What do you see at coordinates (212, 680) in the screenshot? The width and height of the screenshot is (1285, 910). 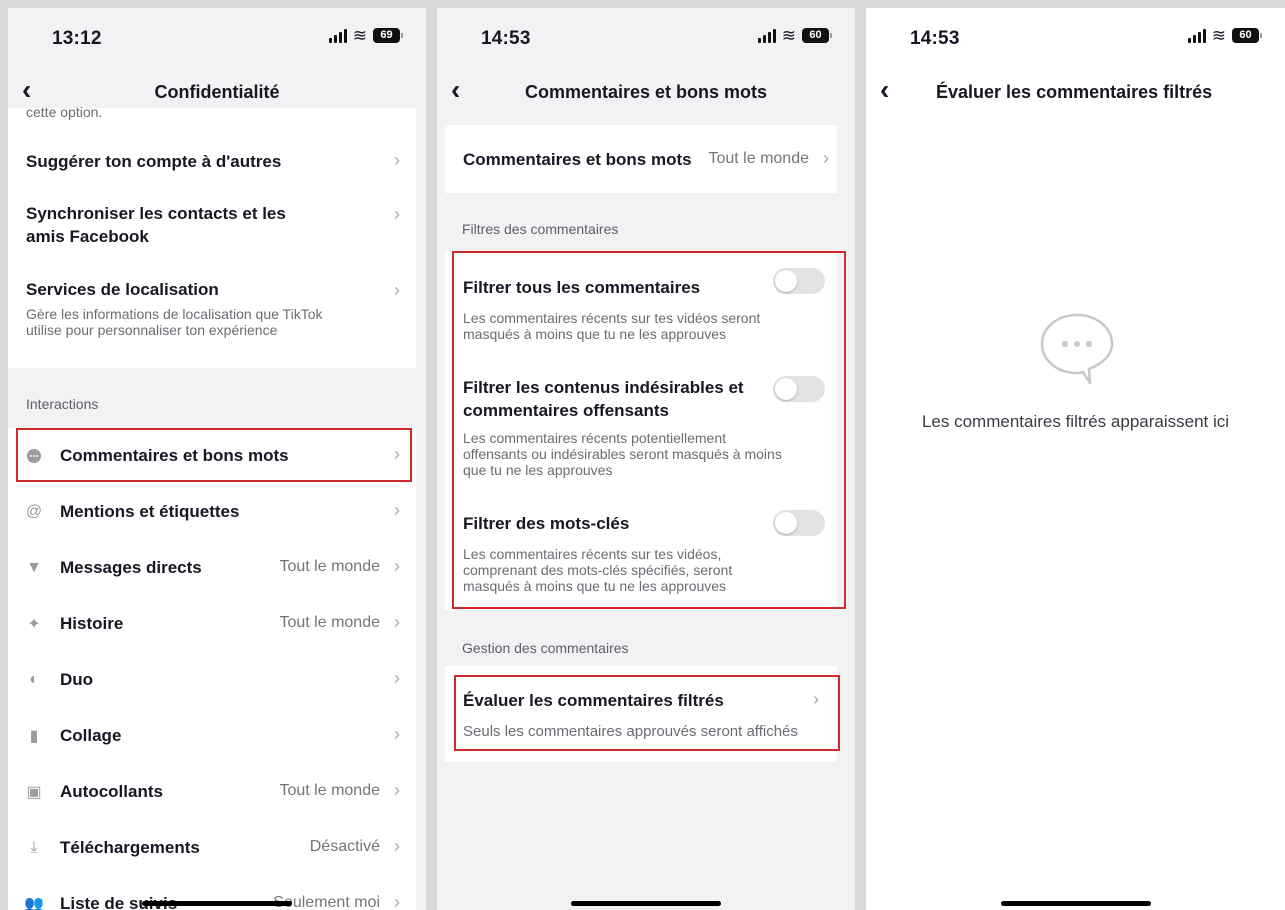 I see `row-duet: ◐ Duo ›` at bounding box center [212, 680].